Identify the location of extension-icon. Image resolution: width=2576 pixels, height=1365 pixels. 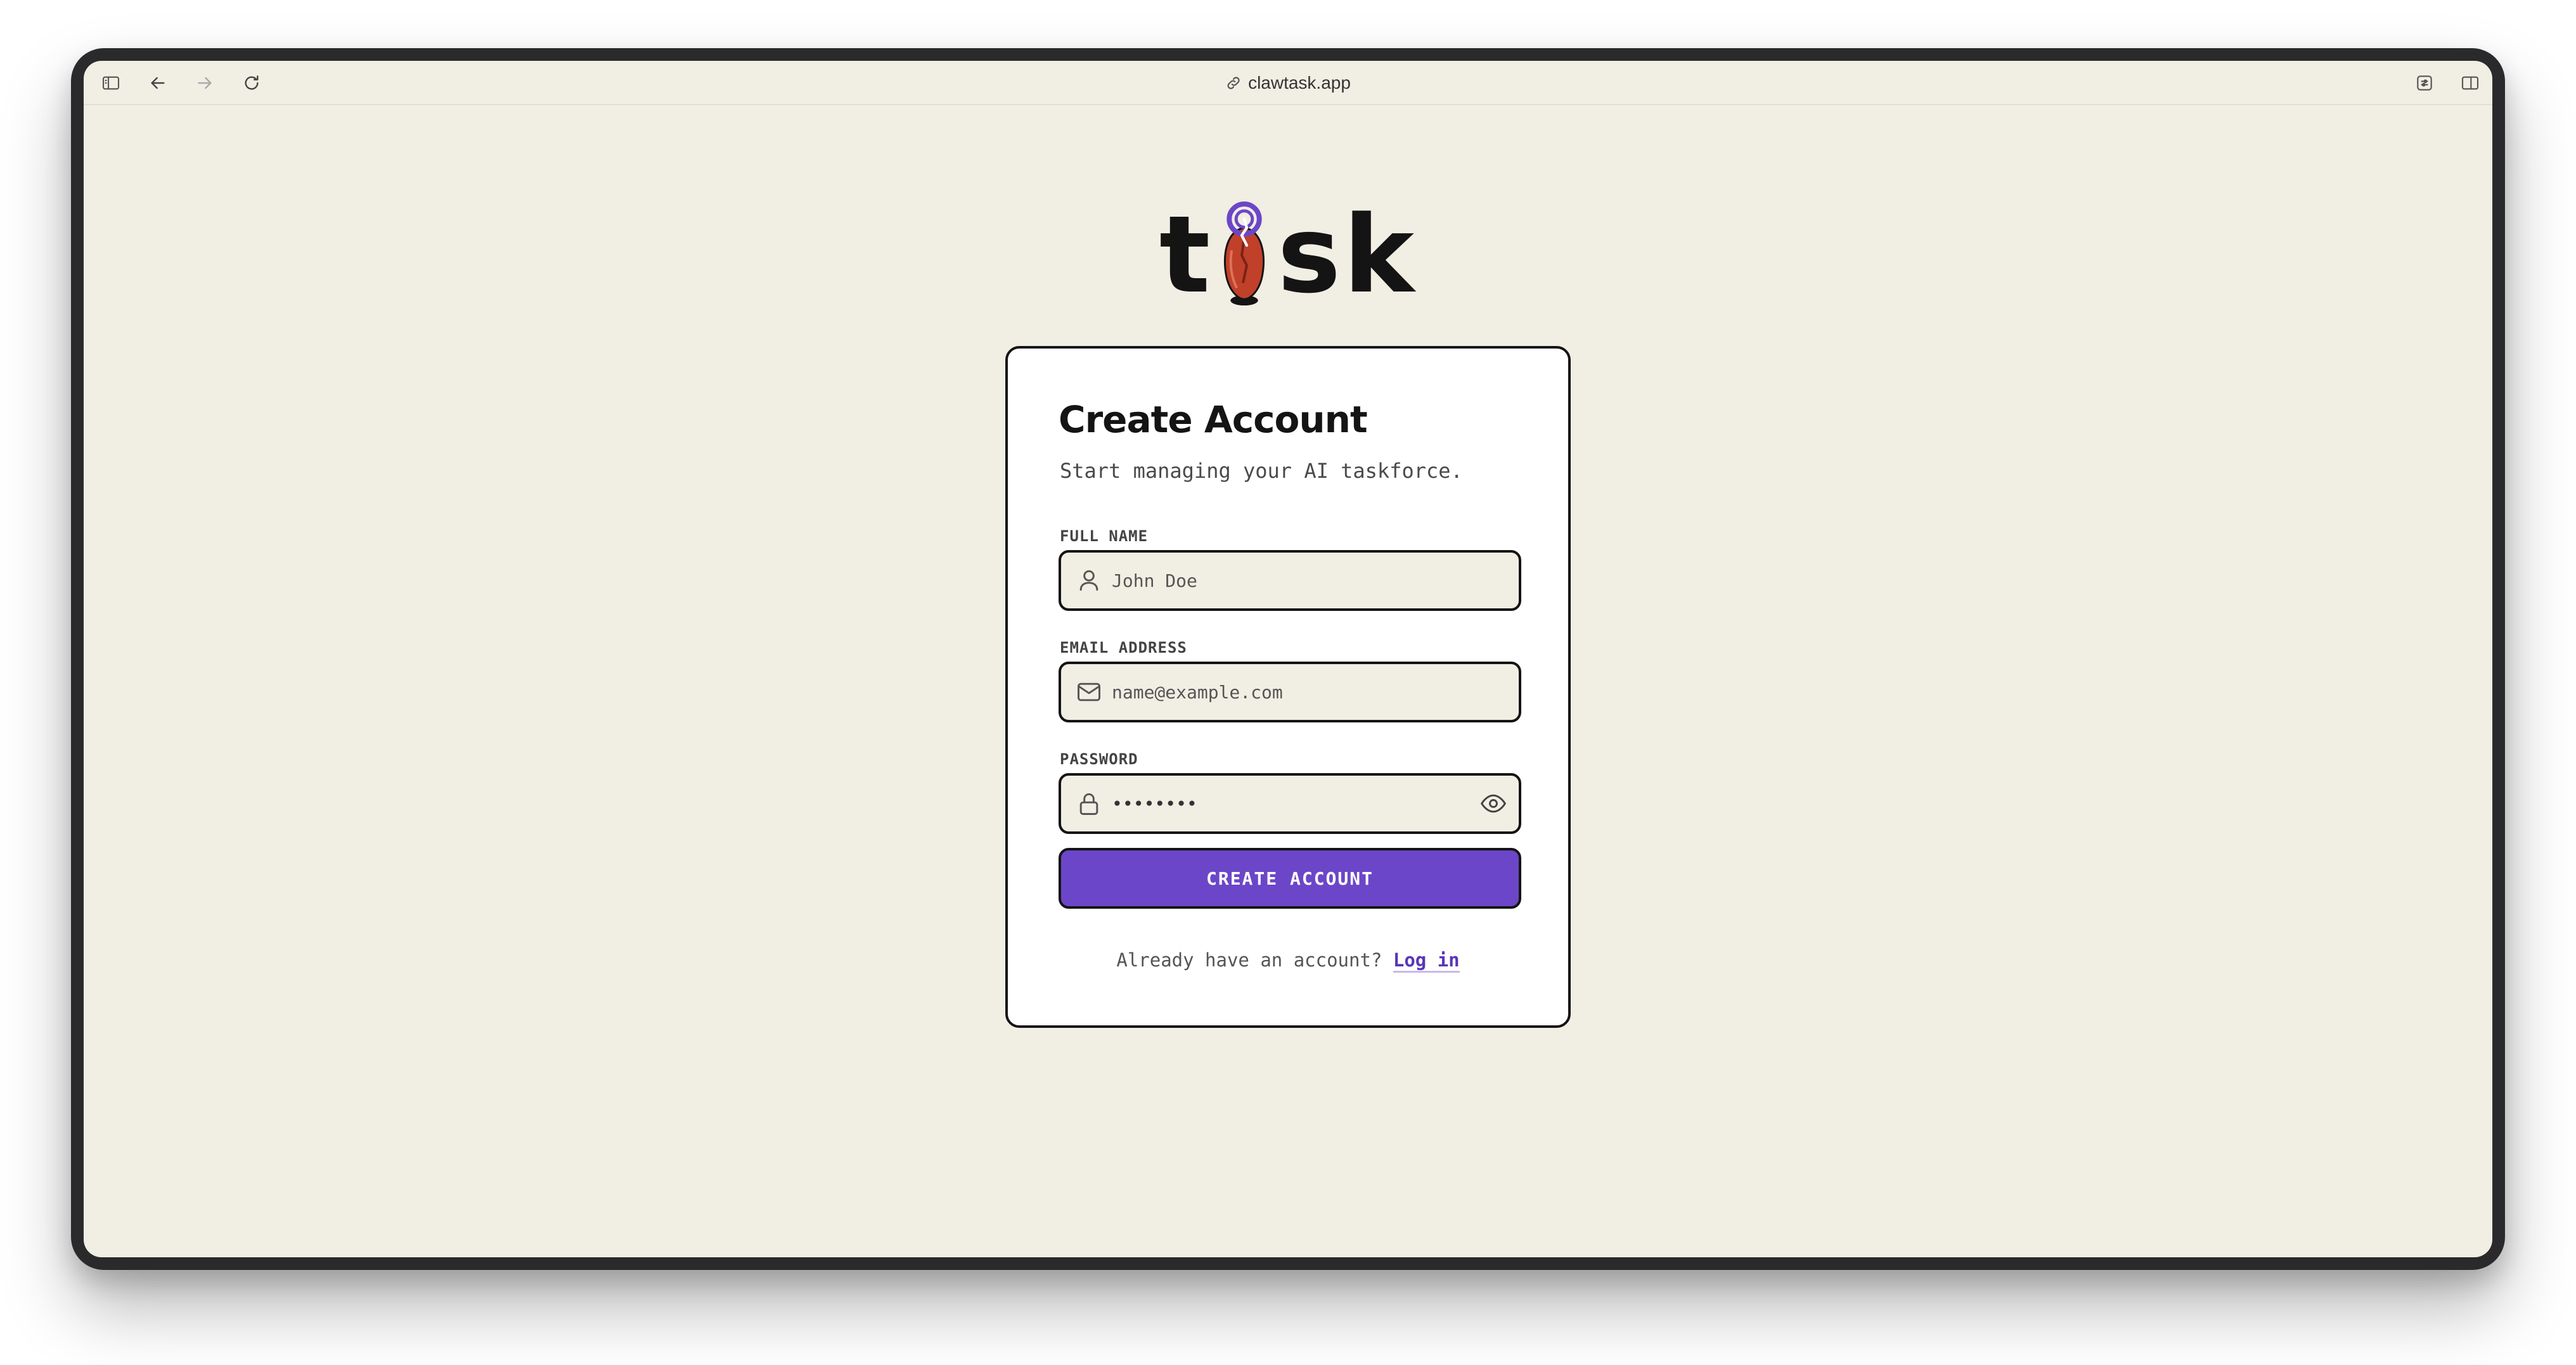
(2424, 83).